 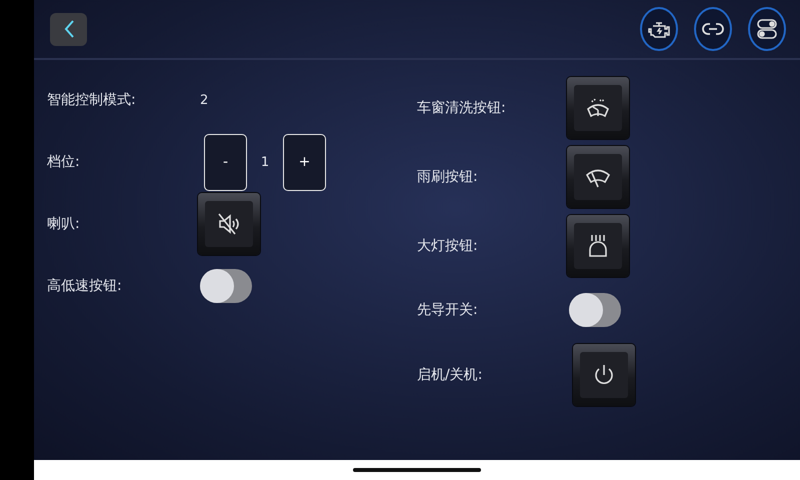 I want to click on horn-button, so click(x=229, y=224).